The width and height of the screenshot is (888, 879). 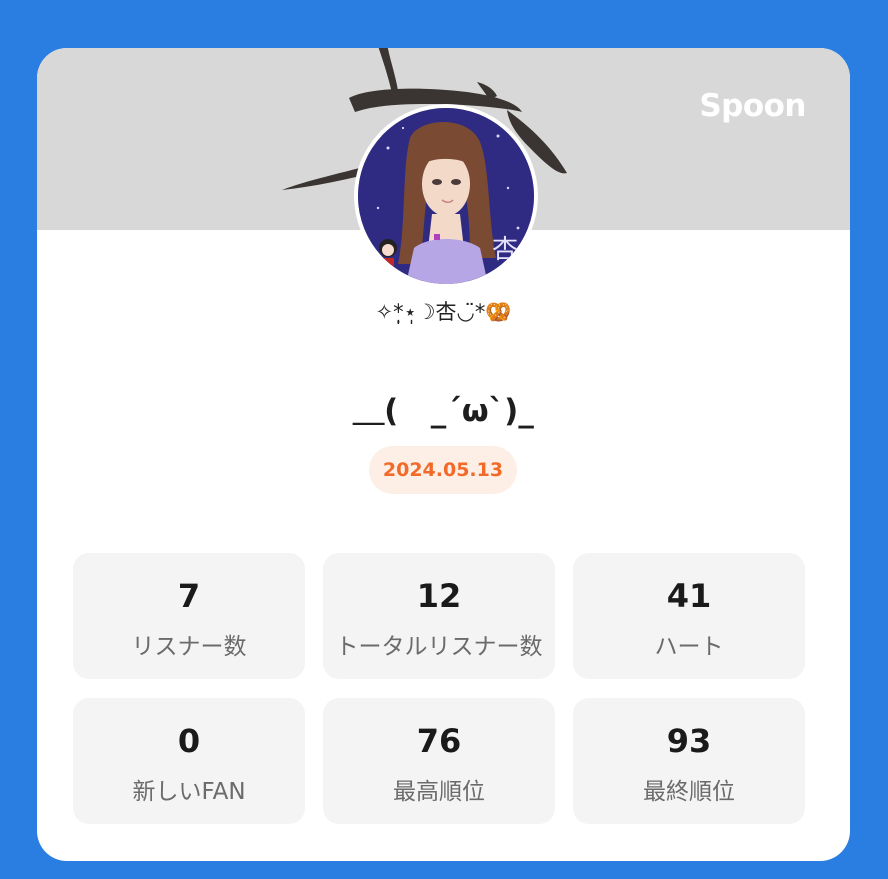 I want to click on stat-value: 41, so click(x=689, y=596).